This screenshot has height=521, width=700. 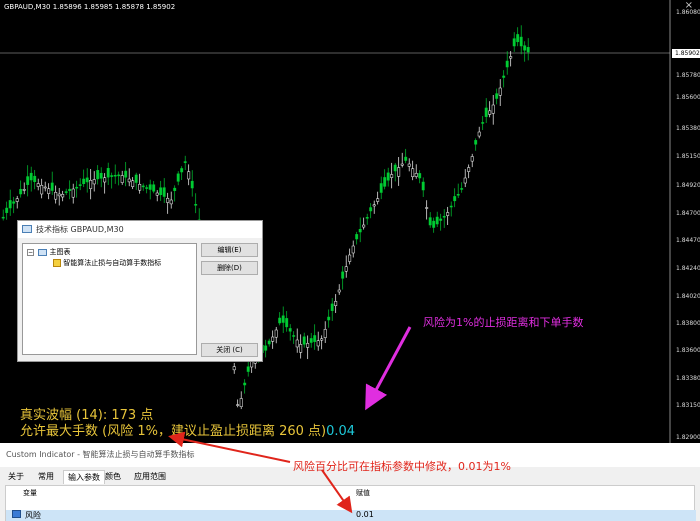 What do you see at coordinates (43, 252) in the screenshot?
I see `chart-window-icon` at bounding box center [43, 252].